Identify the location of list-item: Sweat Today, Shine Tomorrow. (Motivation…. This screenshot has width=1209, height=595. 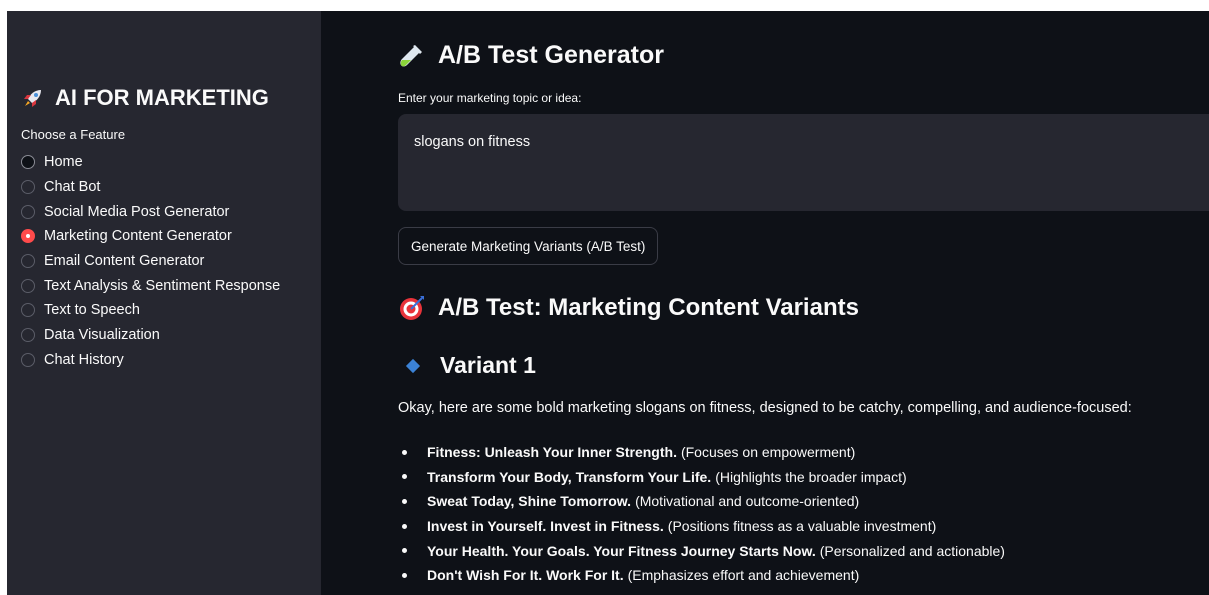
(701, 501).